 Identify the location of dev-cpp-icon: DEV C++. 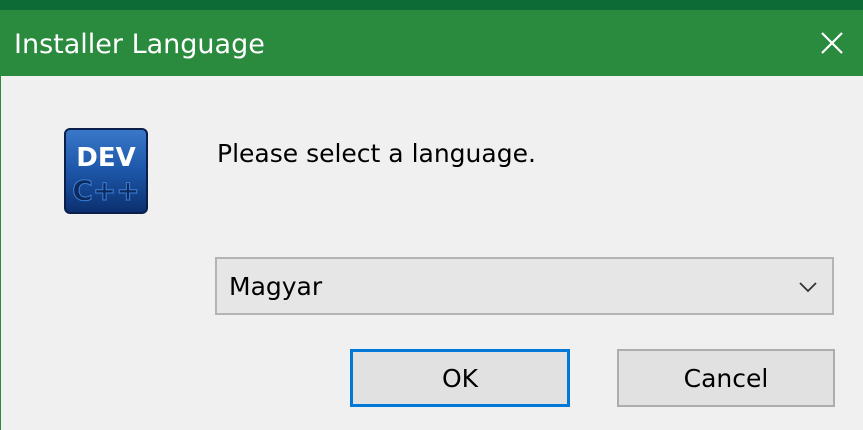
(106, 171).